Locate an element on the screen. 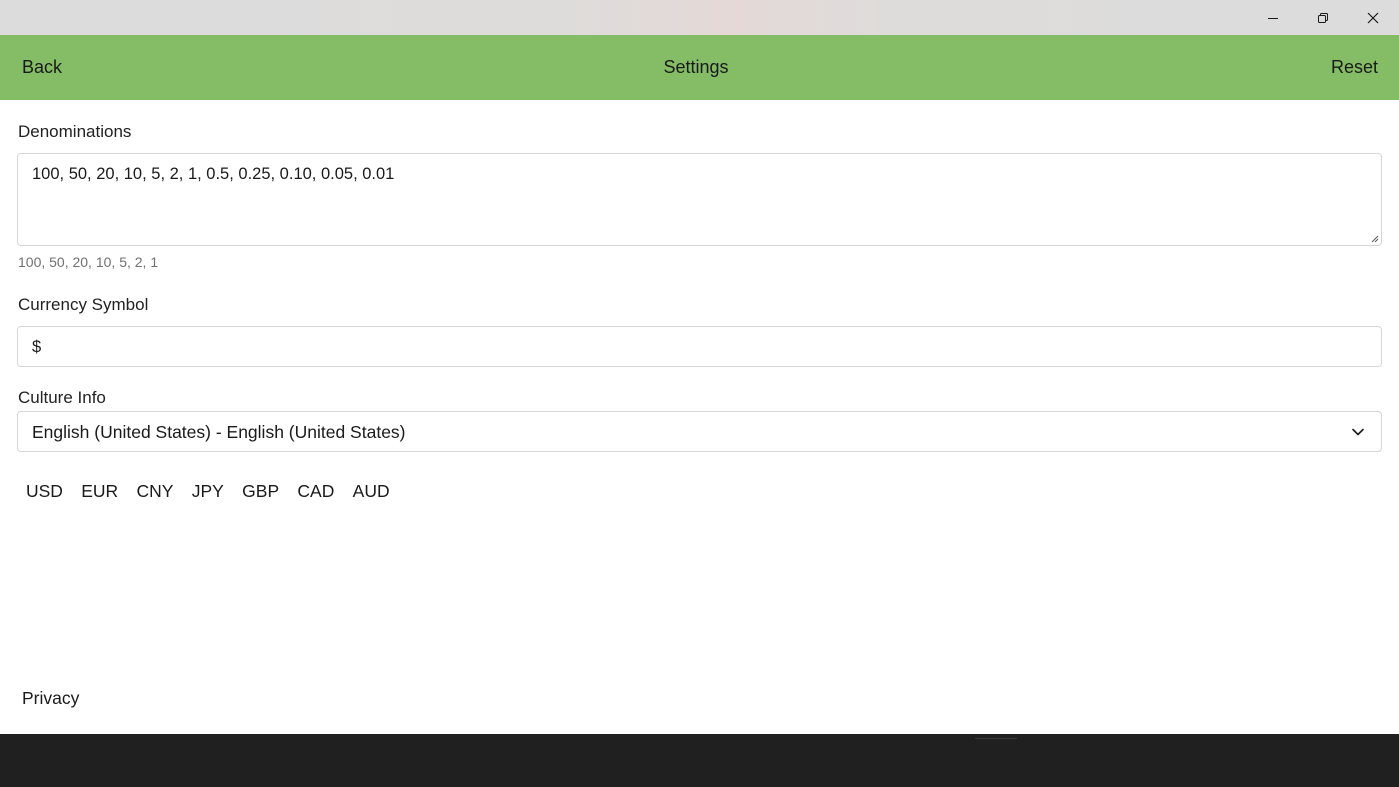 The height and width of the screenshot is (787, 1399). taskbar is located at coordinates (699, 760).